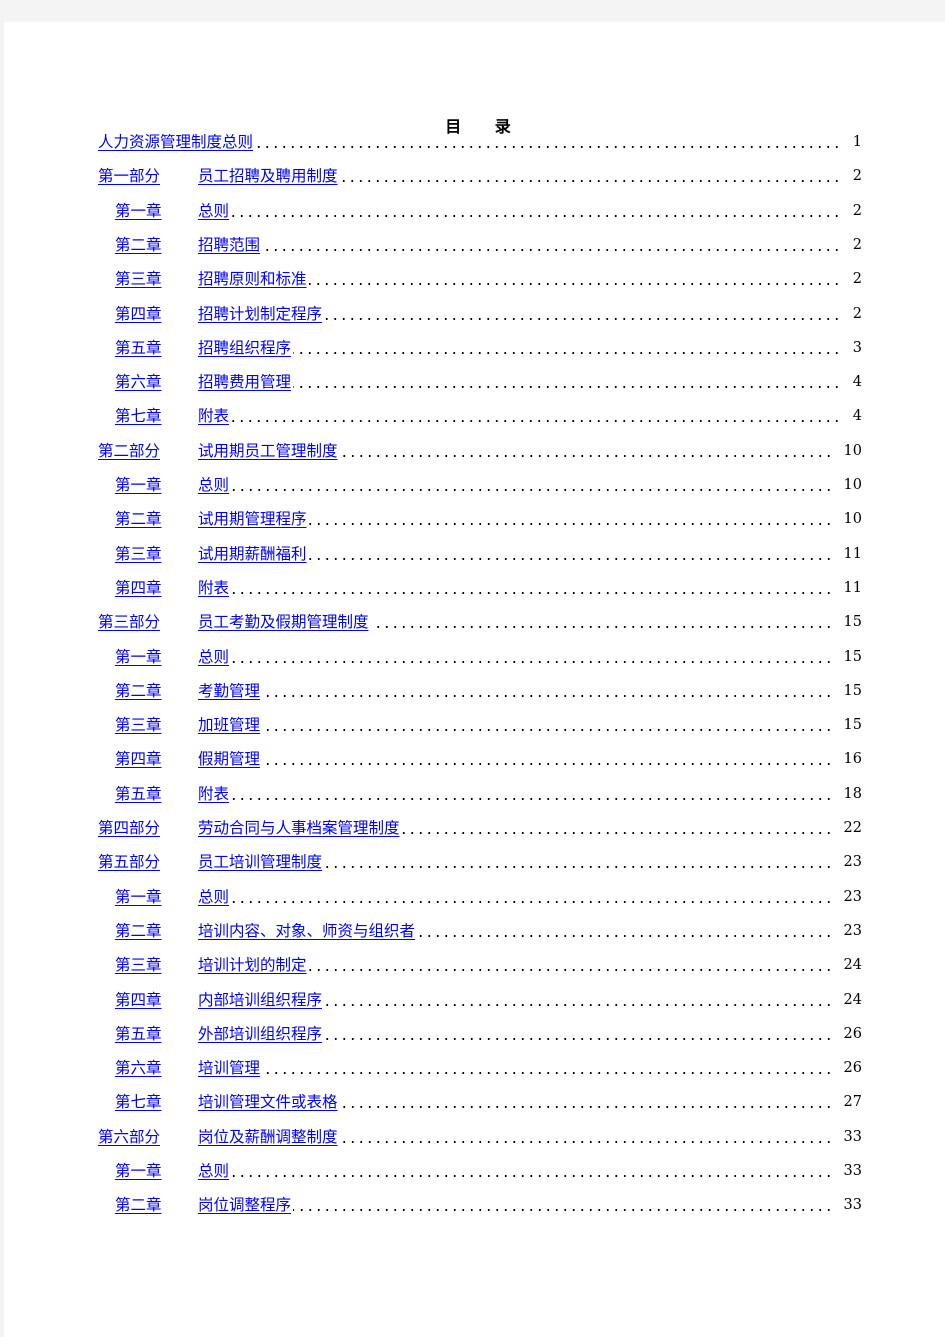 Image resolution: width=945 pixels, height=1337 pixels. What do you see at coordinates (474, 862) in the screenshot?
I see `toc-entry: 第五部分 员工培训管理制度 23` at bounding box center [474, 862].